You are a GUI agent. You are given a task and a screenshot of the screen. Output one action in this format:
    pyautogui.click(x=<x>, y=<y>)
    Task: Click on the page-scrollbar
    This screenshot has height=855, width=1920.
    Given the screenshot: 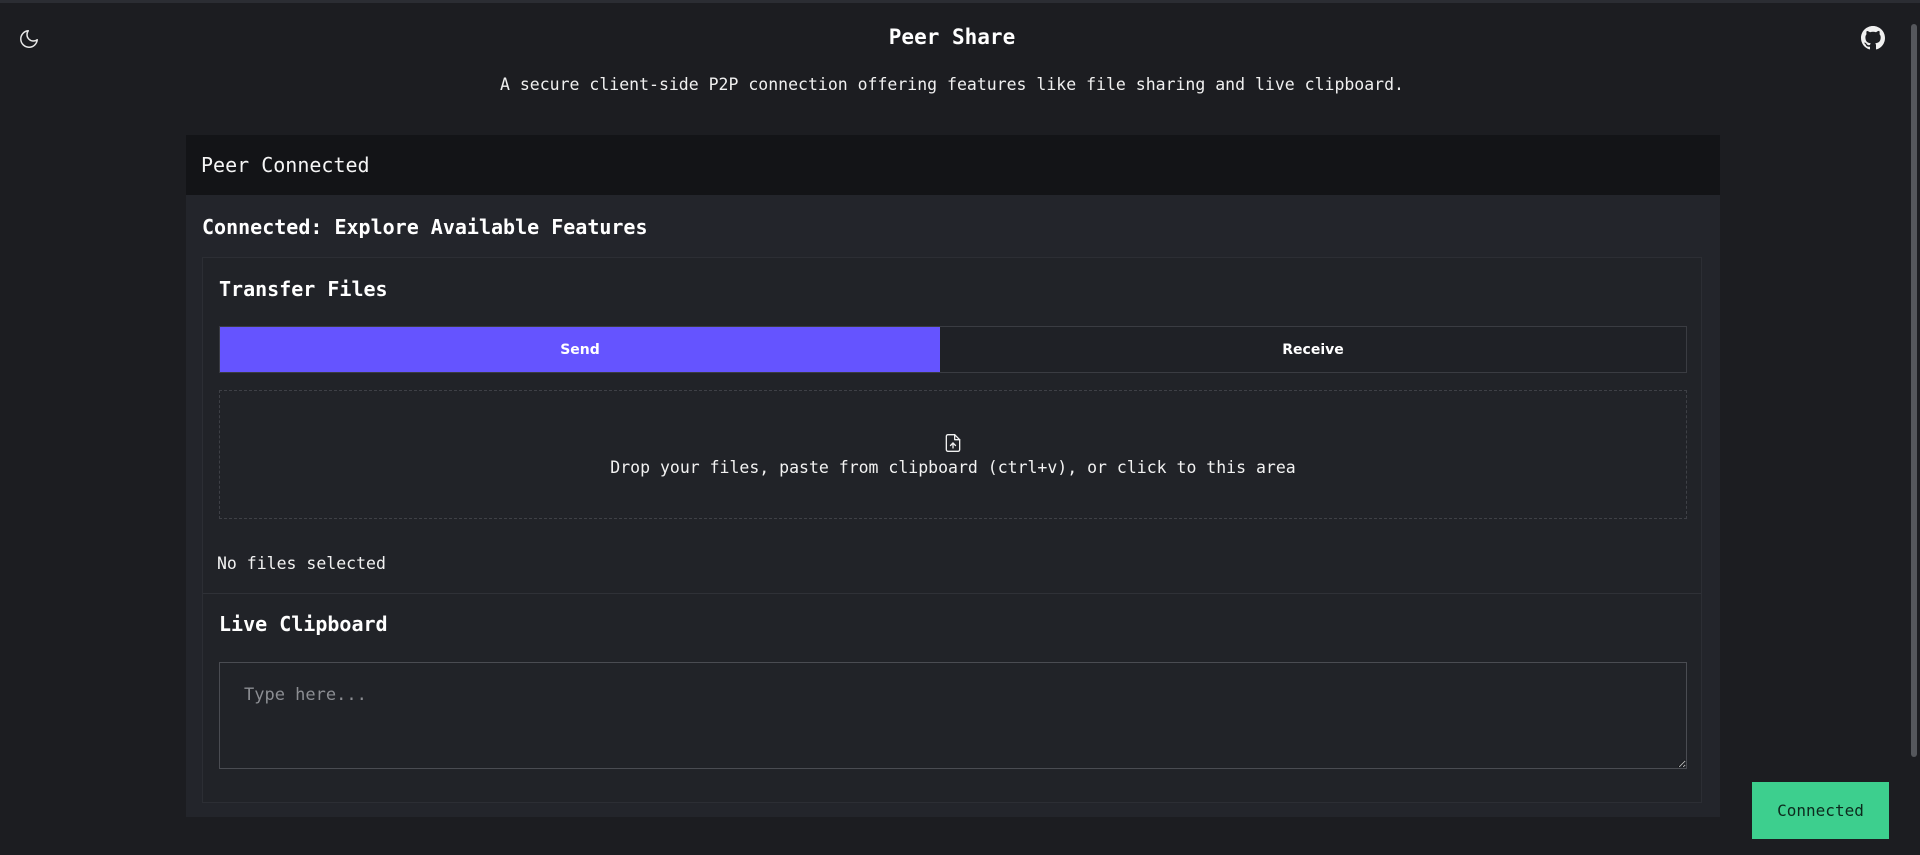 What is the action you would take?
    pyautogui.click(x=1914, y=430)
    